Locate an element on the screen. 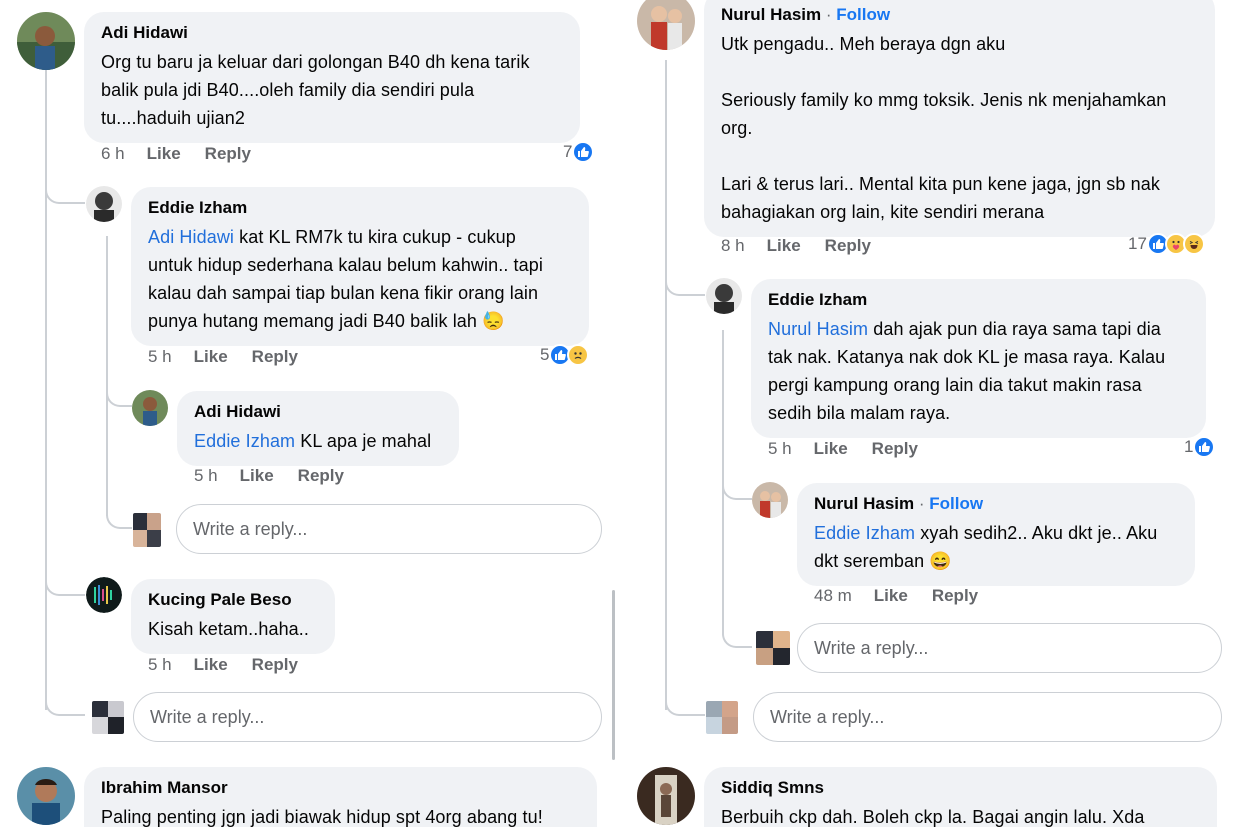 This screenshot has width=1240, height=827. comment-actions: 48 m Like Reply is located at coordinates (908, 596).